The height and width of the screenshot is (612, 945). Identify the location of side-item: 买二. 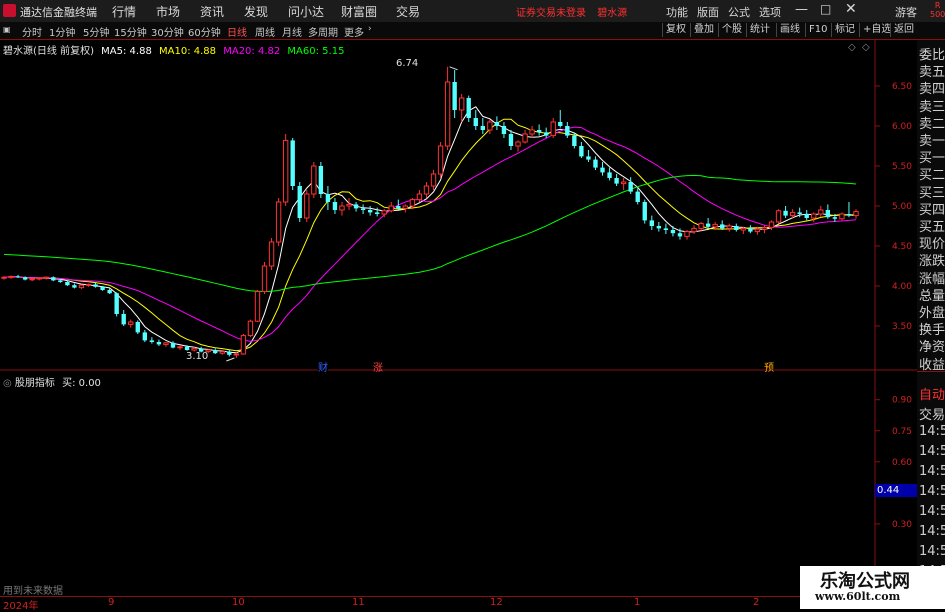
(932, 176).